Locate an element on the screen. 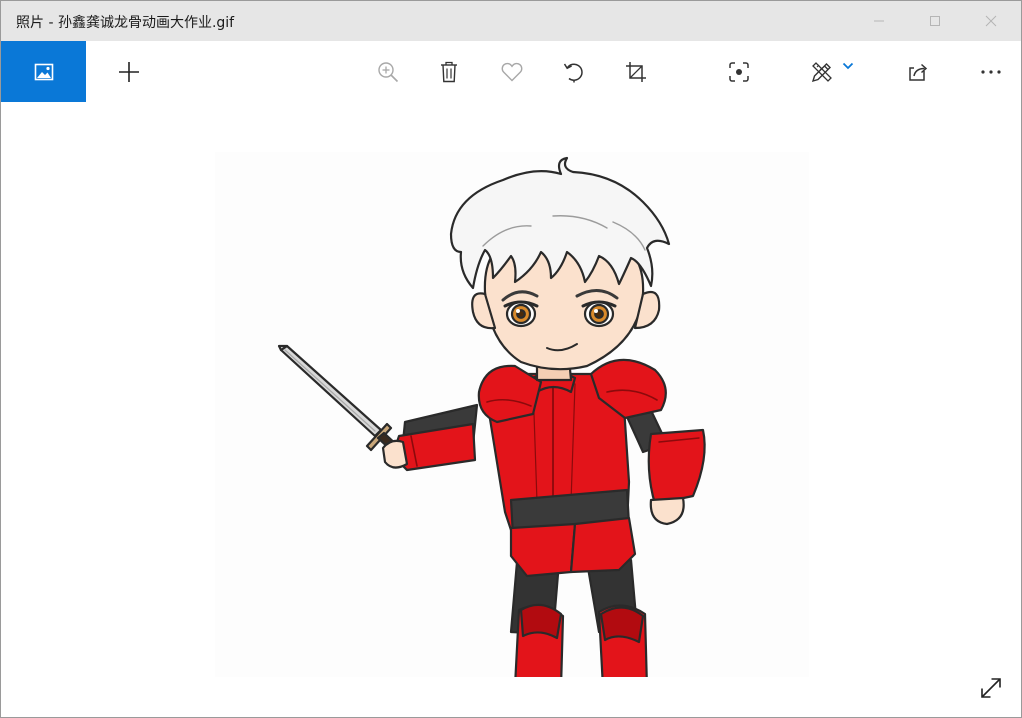 The image size is (1022, 718). plus-icon is located at coordinates (129, 71).